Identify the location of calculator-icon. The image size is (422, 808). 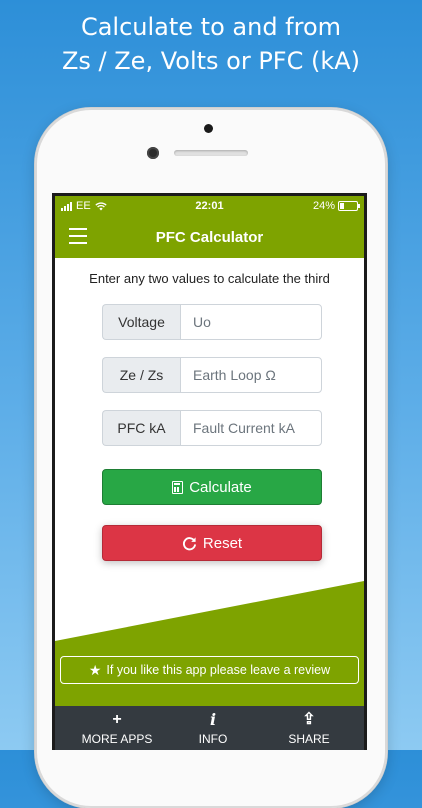
(178, 487).